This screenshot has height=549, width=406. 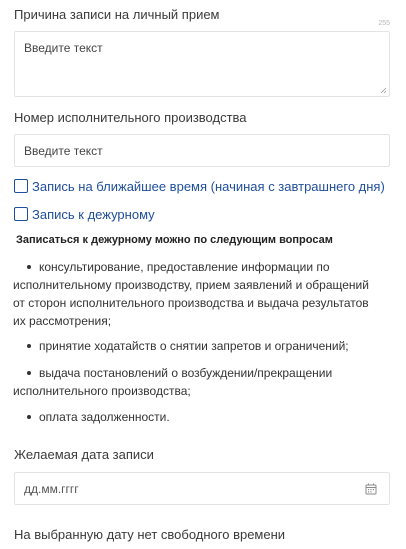 What do you see at coordinates (98, 417) in the screenshot?
I see `duty-info-item: оплата задолженности.` at bounding box center [98, 417].